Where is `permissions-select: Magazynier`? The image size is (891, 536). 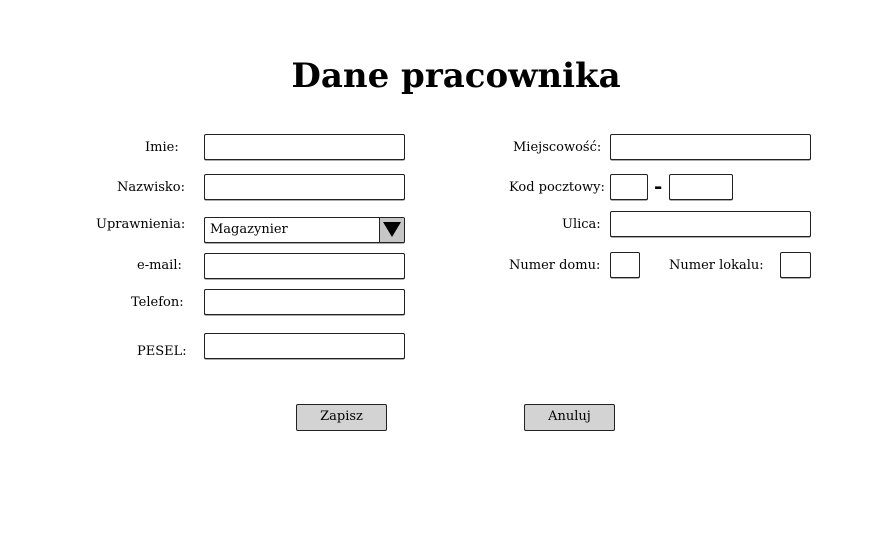
permissions-select: Magazynier is located at coordinates (304, 230).